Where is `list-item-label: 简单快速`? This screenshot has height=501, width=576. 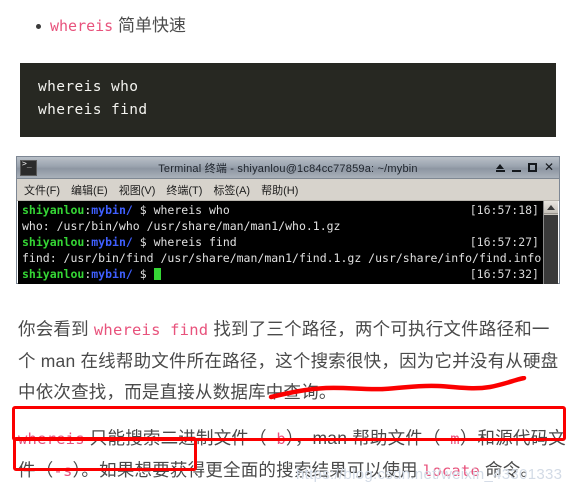 list-item-label: 简单快速 is located at coordinates (149, 25).